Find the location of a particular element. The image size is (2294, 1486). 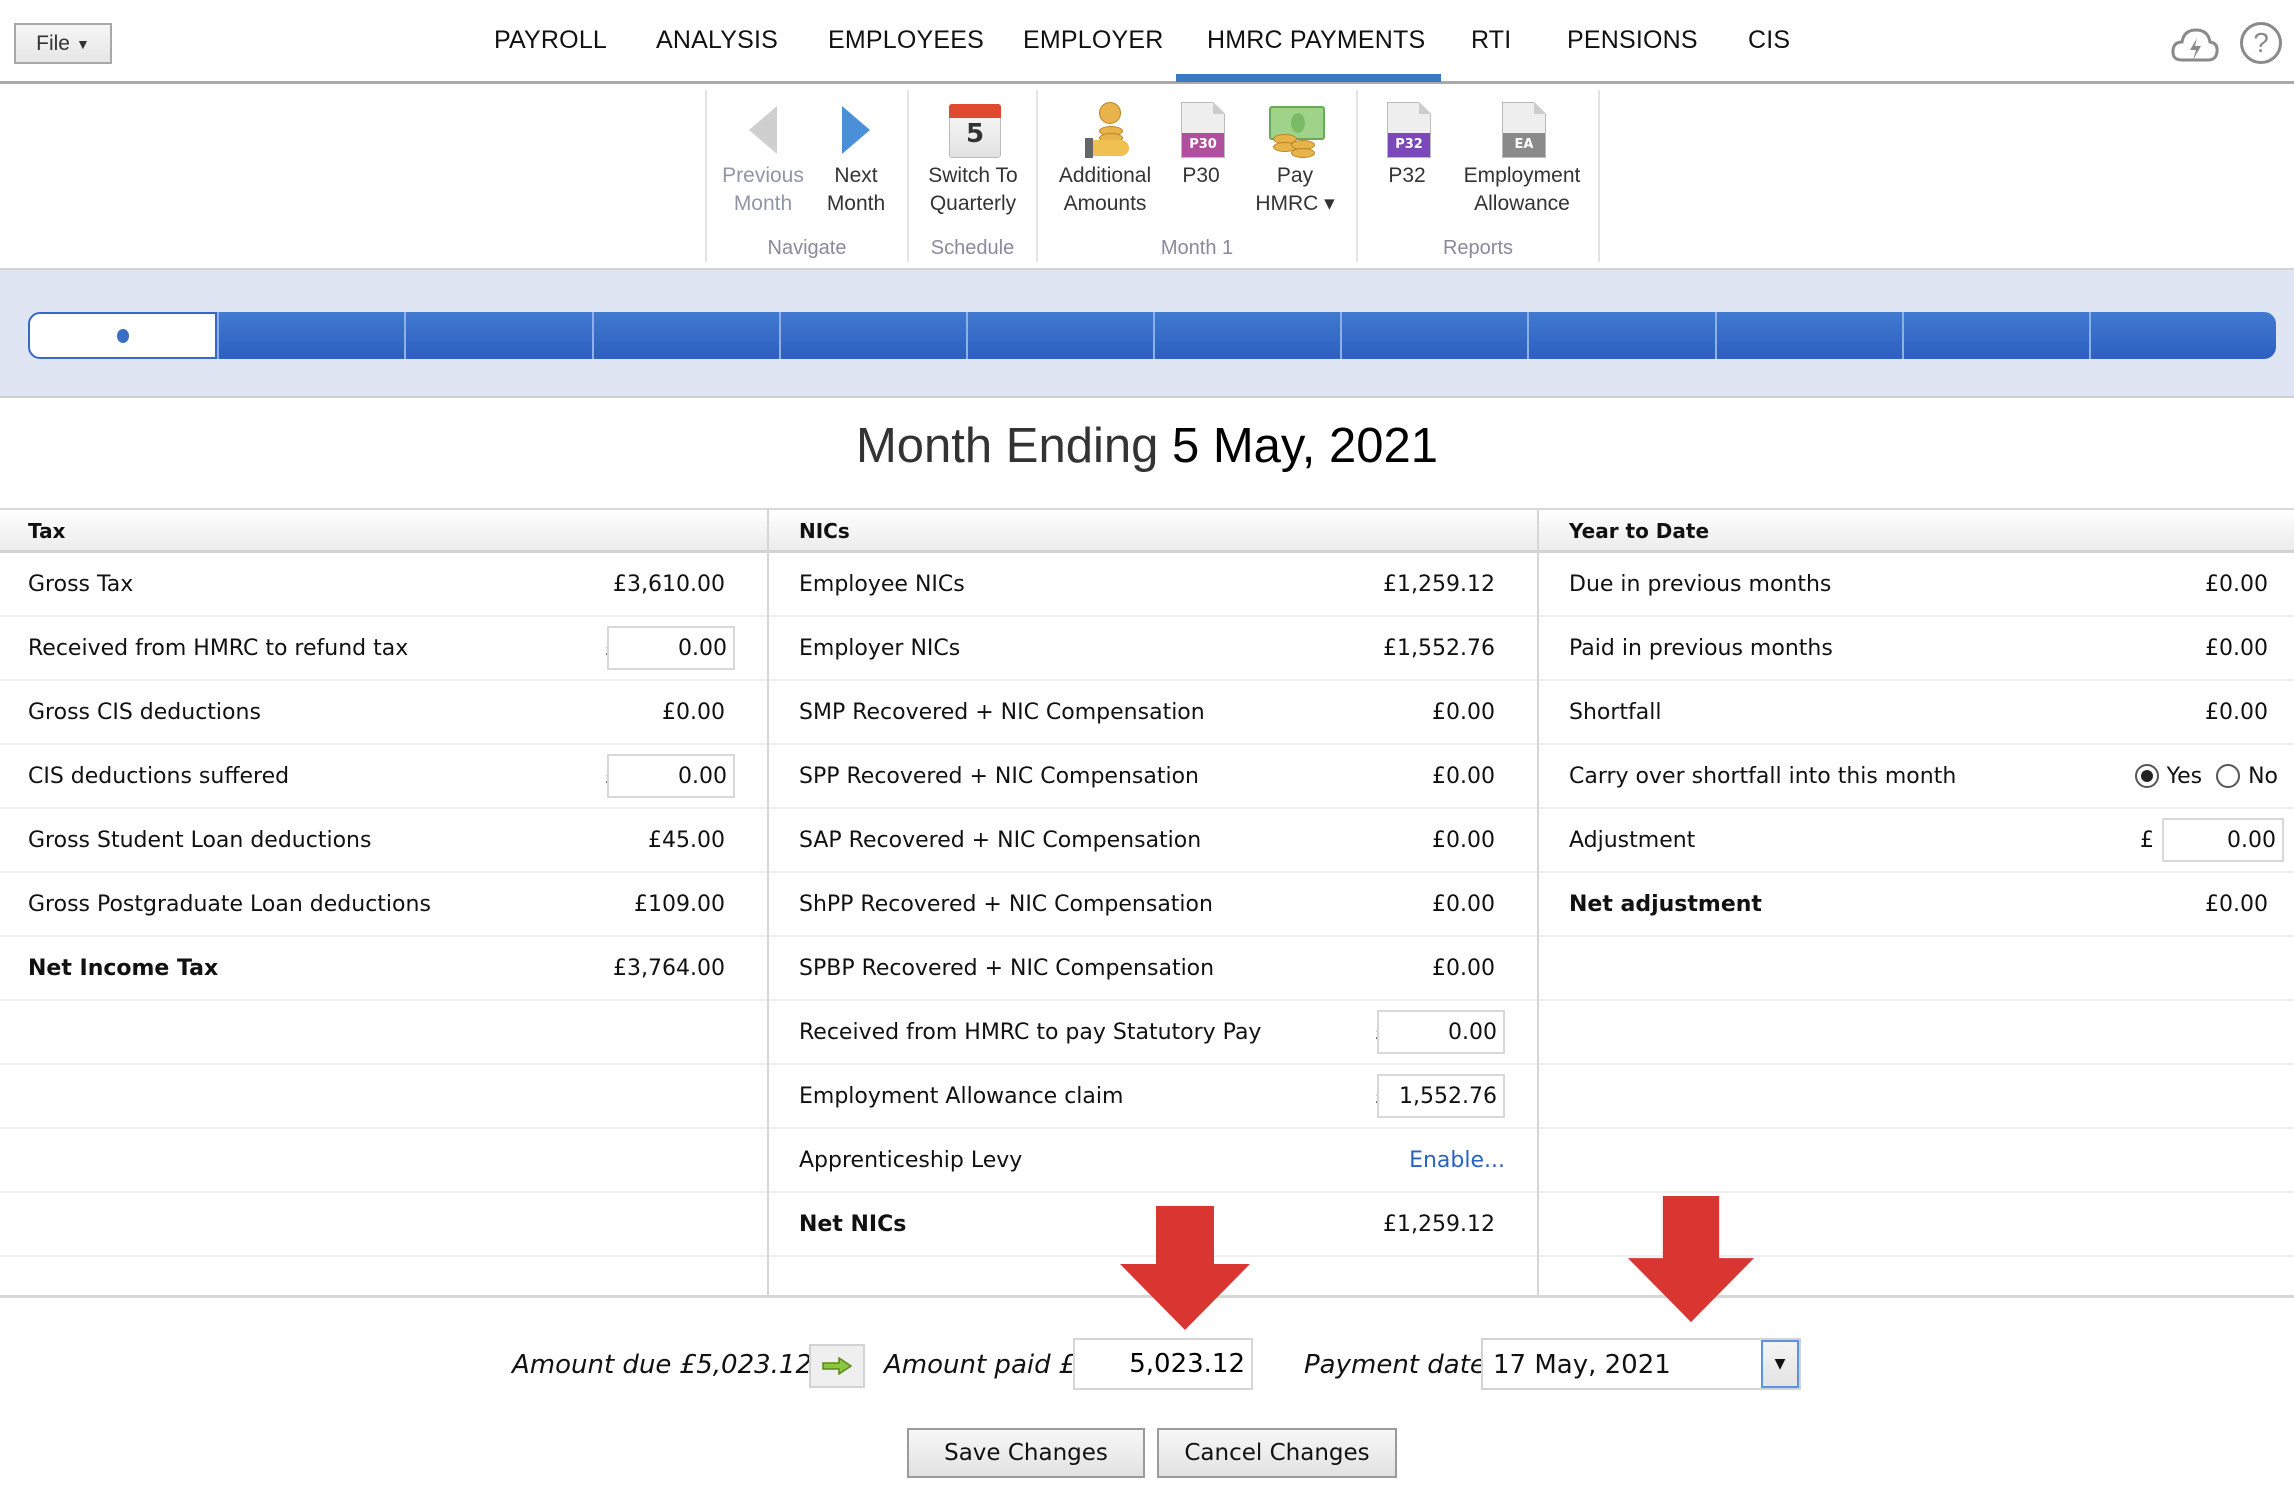

additional-amounts-button: Additional Amounts is located at coordinates (1105, 157).